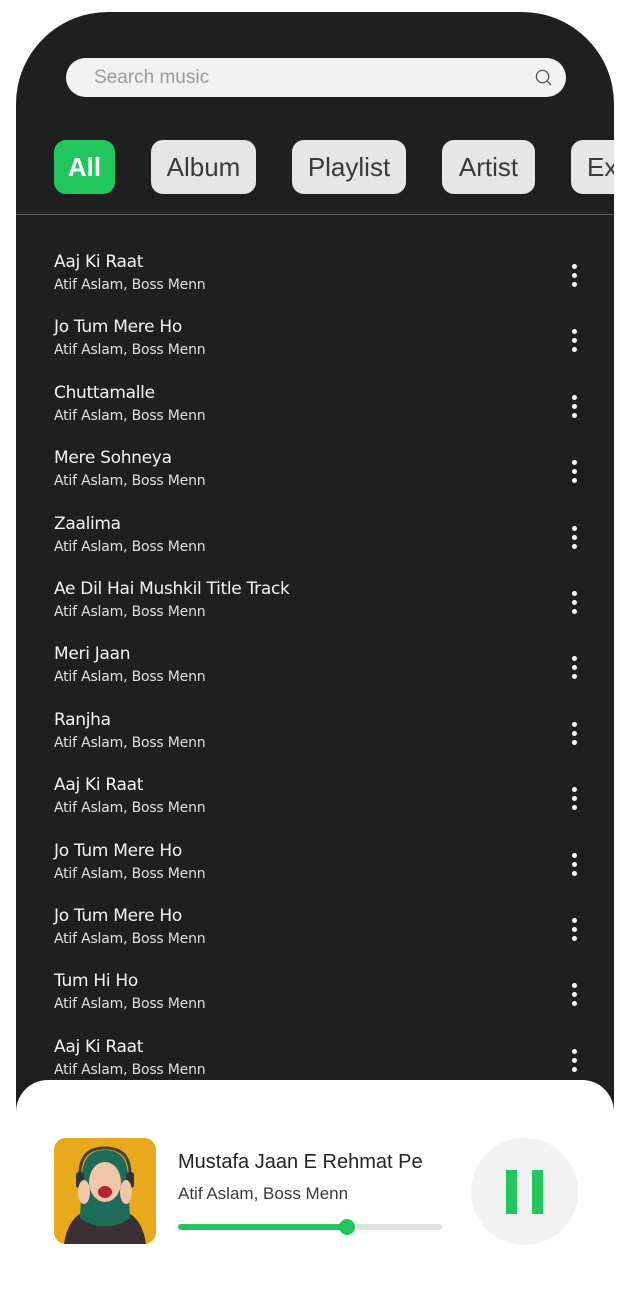 The width and height of the screenshot is (631, 1300). Describe the element at coordinates (346, 1227) in the screenshot. I see `progress-thumb` at that location.